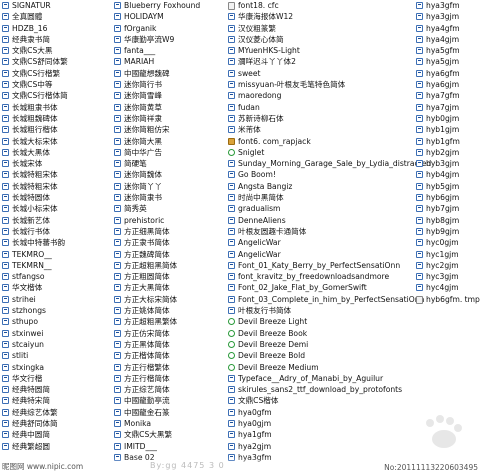 This screenshot has width=480, height=473. I want to click on file-item: prehistoric, so click(164, 220).